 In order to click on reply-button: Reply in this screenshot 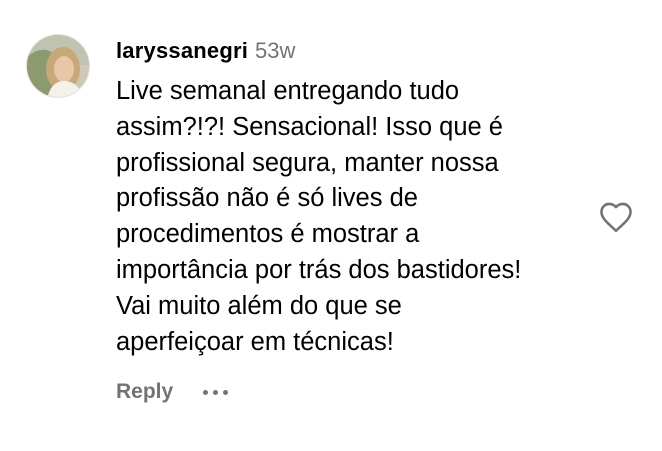, I will do `click(144, 392)`.